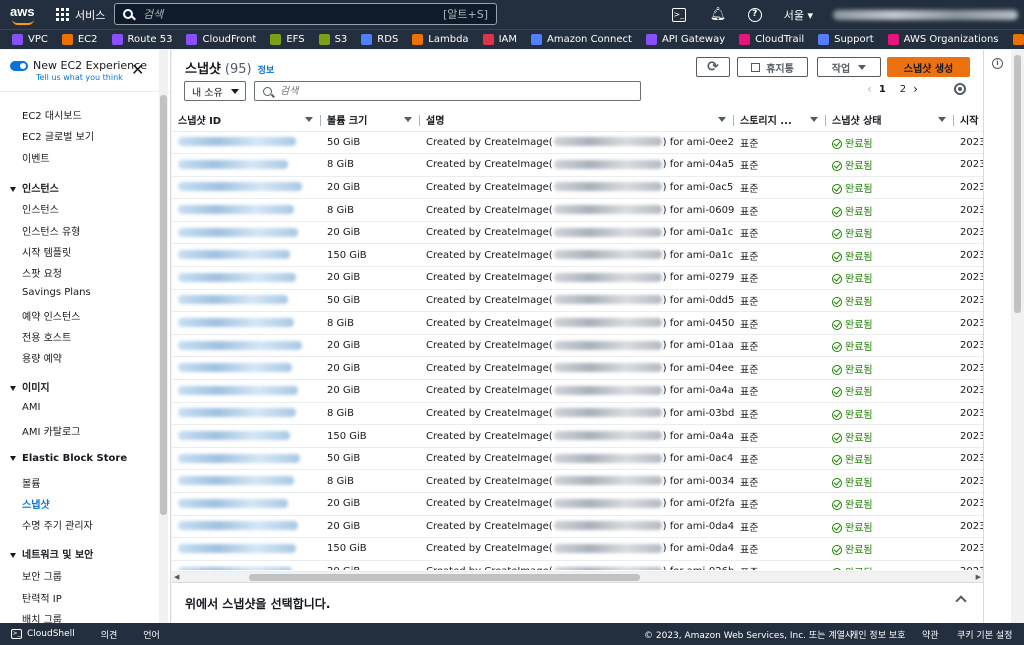  Describe the element at coordinates (36, 157) in the screenshot. I see `sidebar-item: 이벤트` at that location.